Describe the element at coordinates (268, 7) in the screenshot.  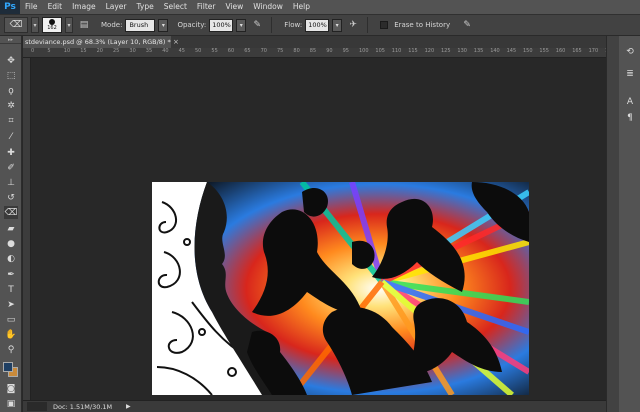
I see `menu-window: Window` at that location.